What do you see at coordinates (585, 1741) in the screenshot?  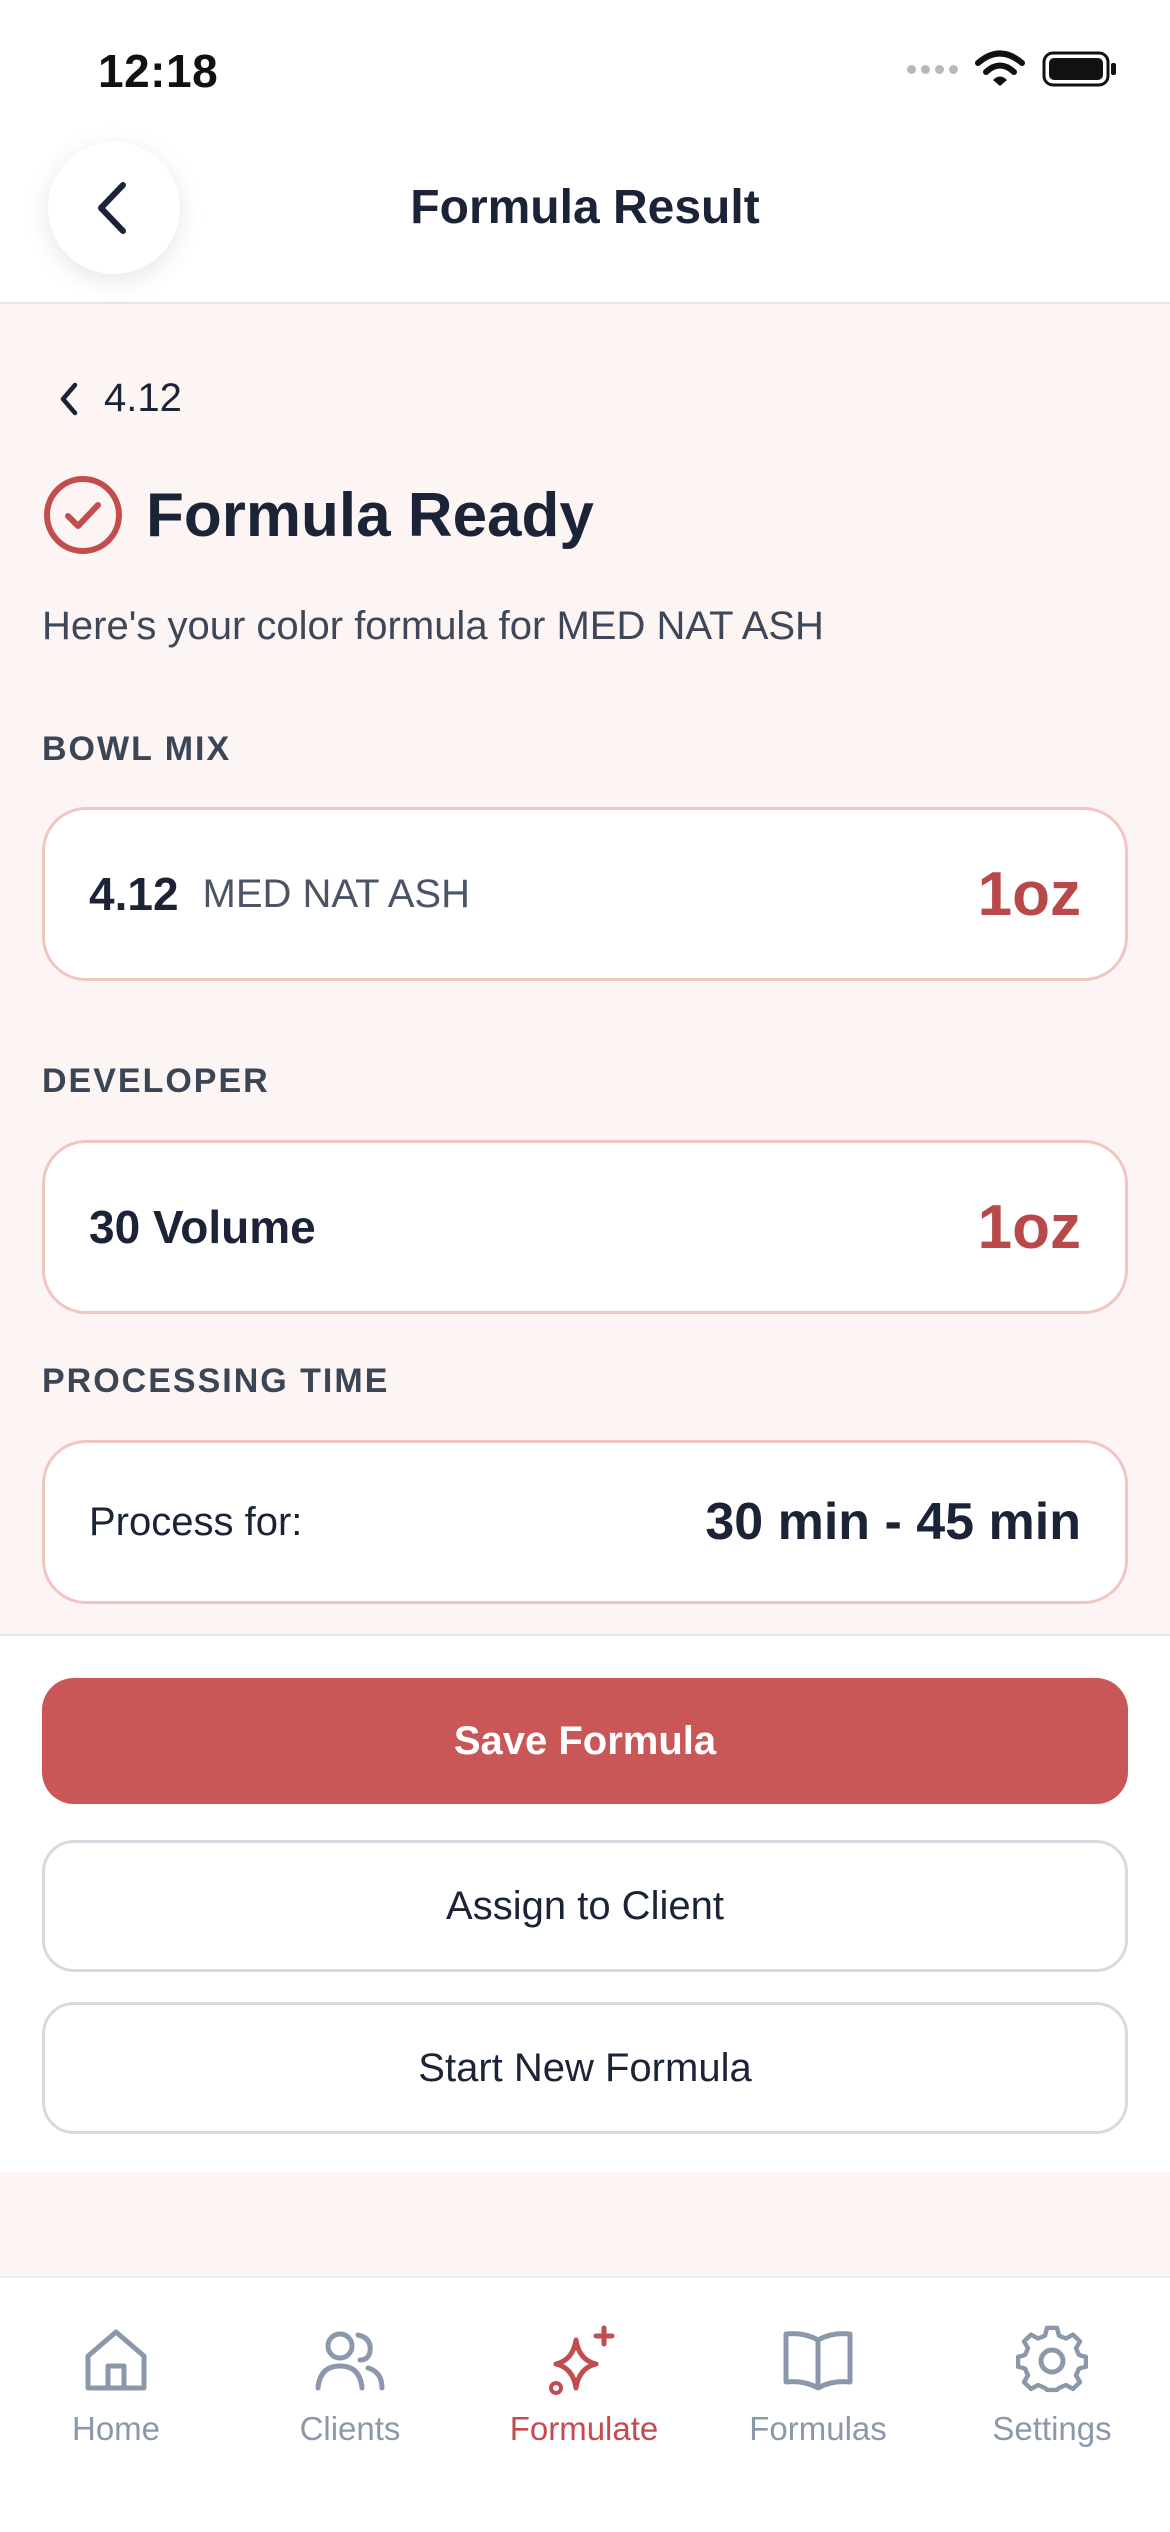 I see `save-formula-button: Save Formula` at bounding box center [585, 1741].